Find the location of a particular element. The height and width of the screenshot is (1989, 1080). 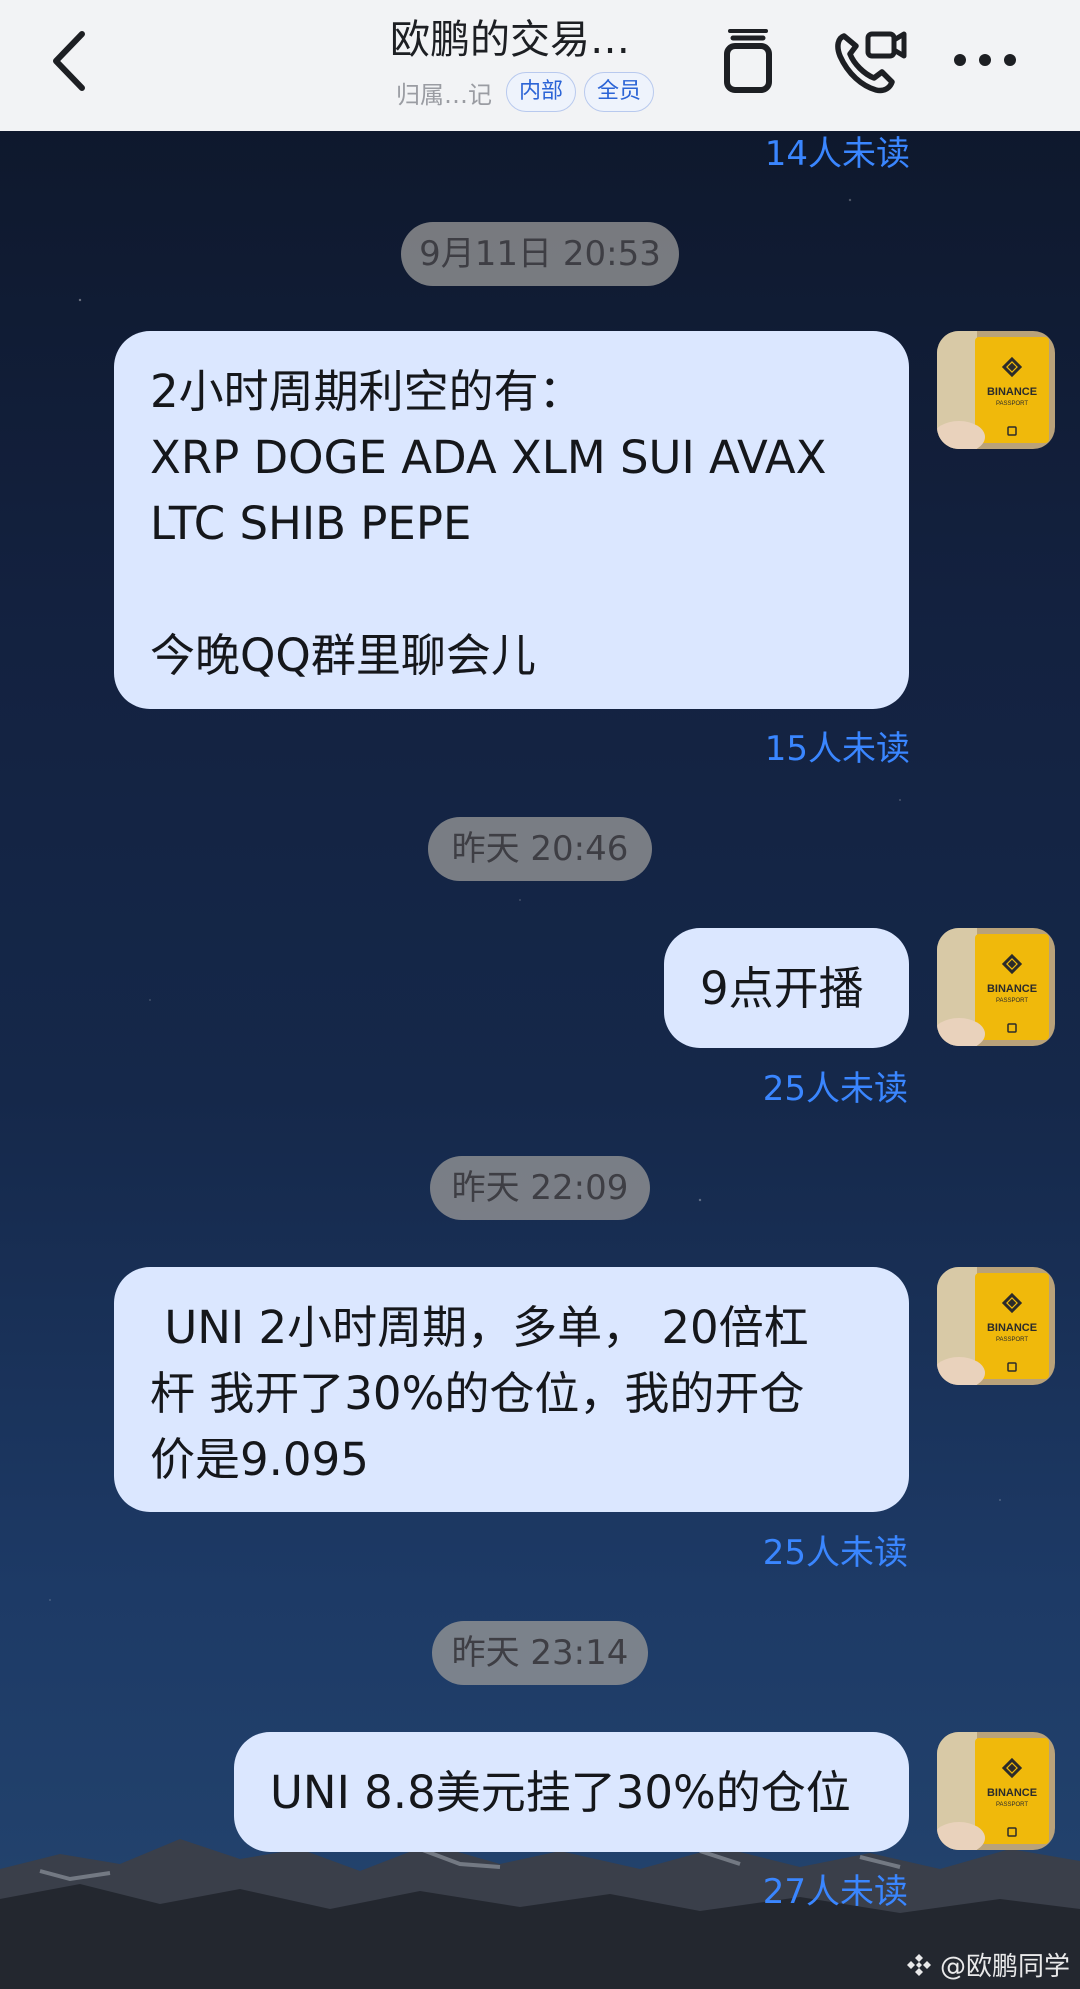

timestamp: 昨天 23:14 is located at coordinates (540, 1653).